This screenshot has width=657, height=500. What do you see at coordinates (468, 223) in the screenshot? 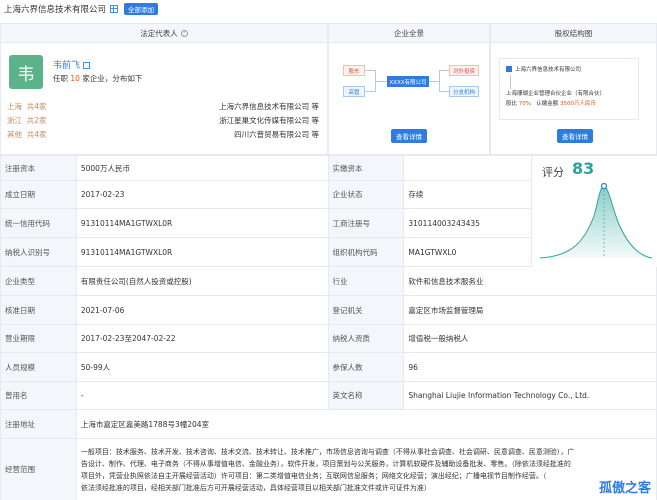
I see `cell-value: 310114003243435` at bounding box center [468, 223].